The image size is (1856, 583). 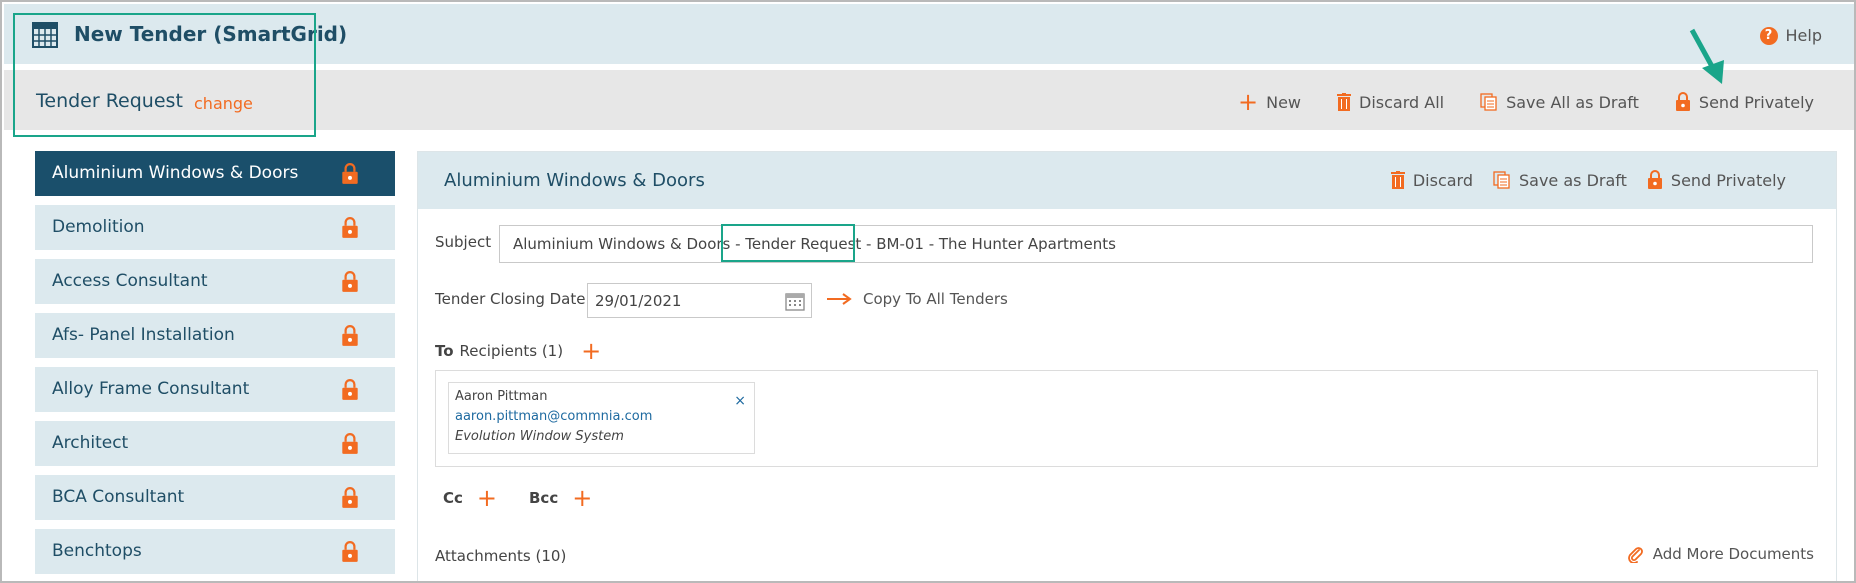 What do you see at coordinates (574, 180) in the screenshot?
I see `panel-title: Aluminium Windows & Doors` at bounding box center [574, 180].